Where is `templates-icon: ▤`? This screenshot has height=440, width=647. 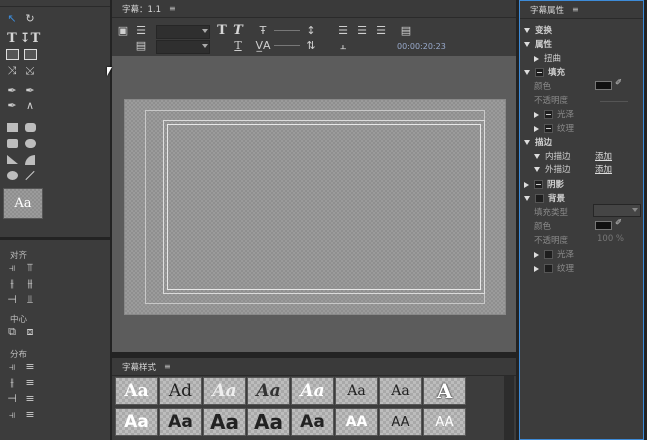
templates-icon: ▤ is located at coordinates (141, 45).